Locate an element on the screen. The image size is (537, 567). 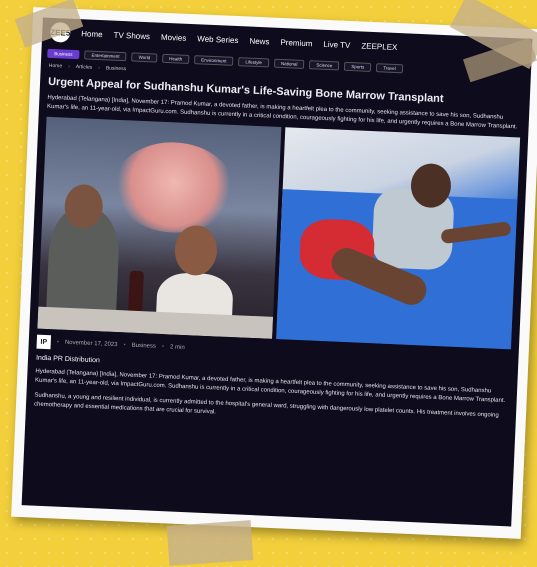
category-science: Science is located at coordinates (324, 65).